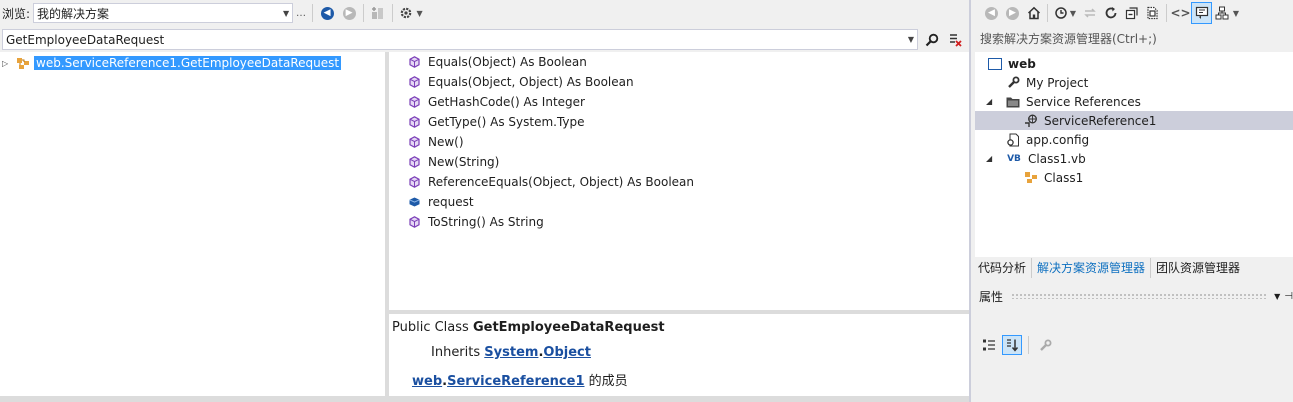 Image resolution: width=1293 pixels, height=402 pixels. Describe the element at coordinates (567, 352) in the screenshot. I see `inherits-type-link: Object` at that location.